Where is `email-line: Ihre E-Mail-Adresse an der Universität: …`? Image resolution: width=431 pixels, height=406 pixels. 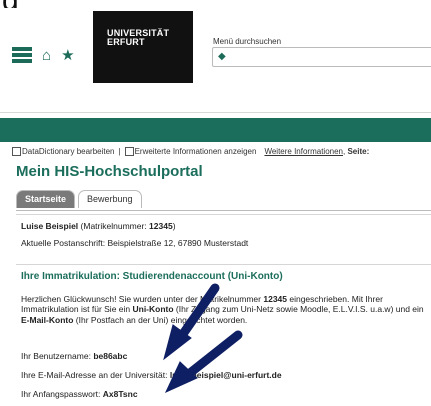
email-line: Ihre E-Mail-Adresse an der Universität: … is located at coordinates (151, 375).